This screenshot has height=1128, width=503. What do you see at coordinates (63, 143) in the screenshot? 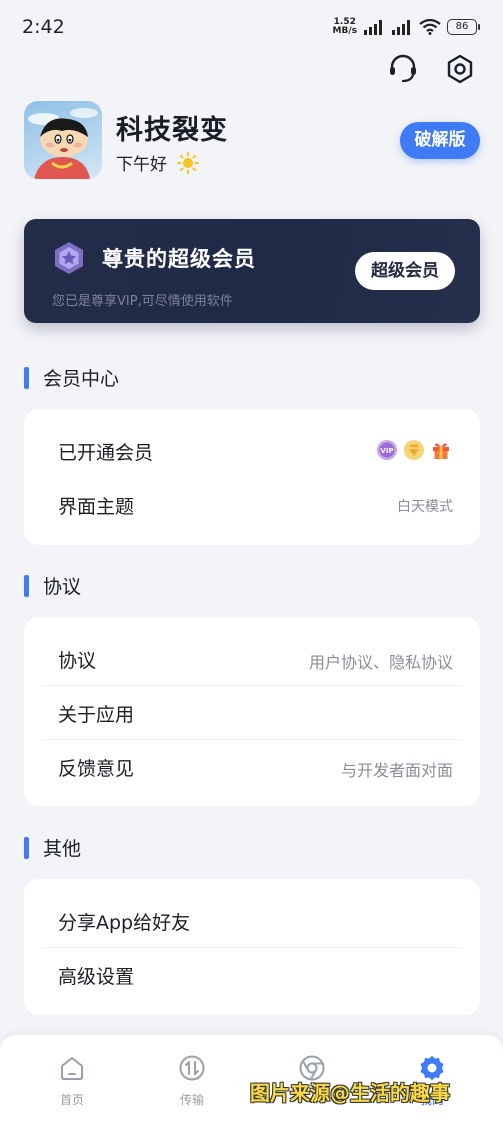
I see `avatar-image` at bounding box center [63, 143].